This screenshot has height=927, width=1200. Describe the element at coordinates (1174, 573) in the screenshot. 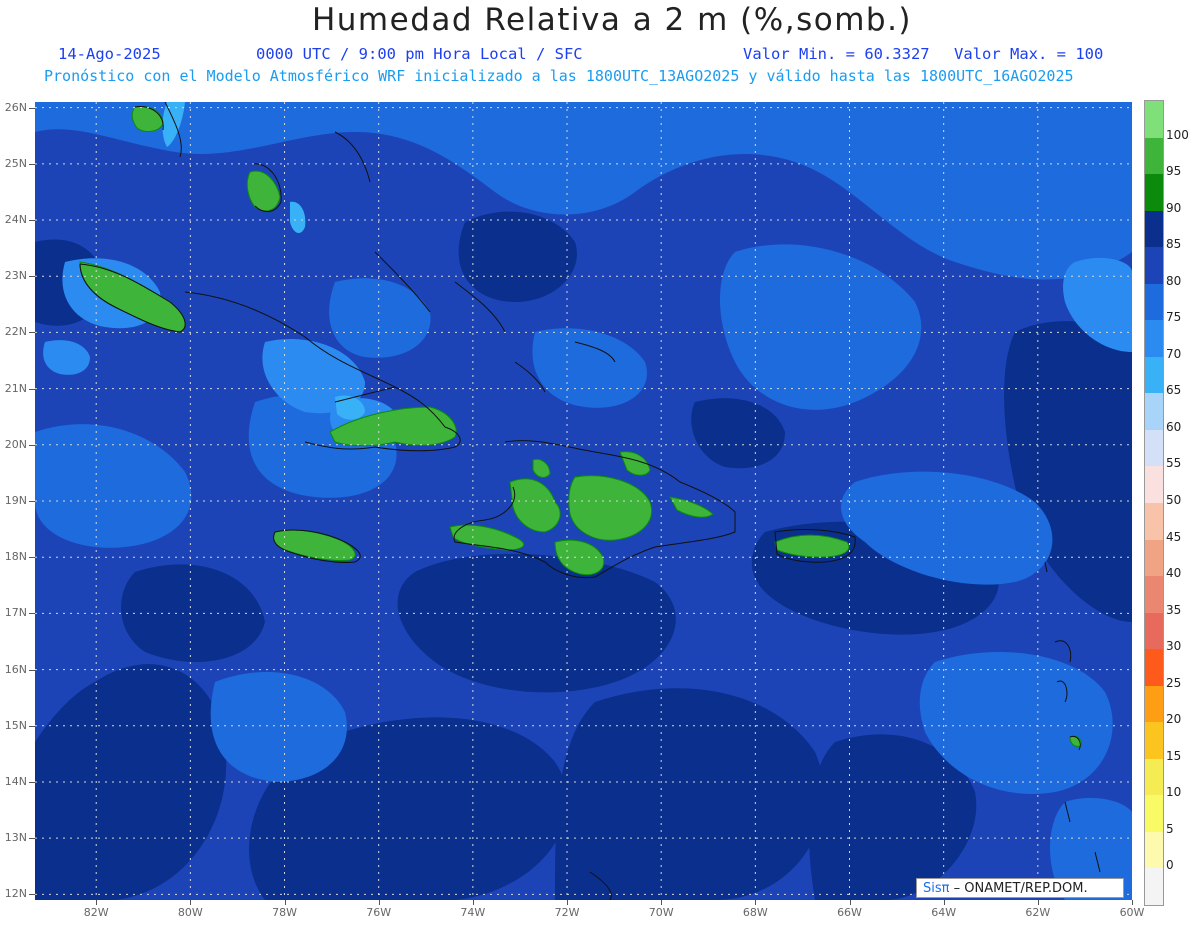

I see `legend-label: 40` at that location.